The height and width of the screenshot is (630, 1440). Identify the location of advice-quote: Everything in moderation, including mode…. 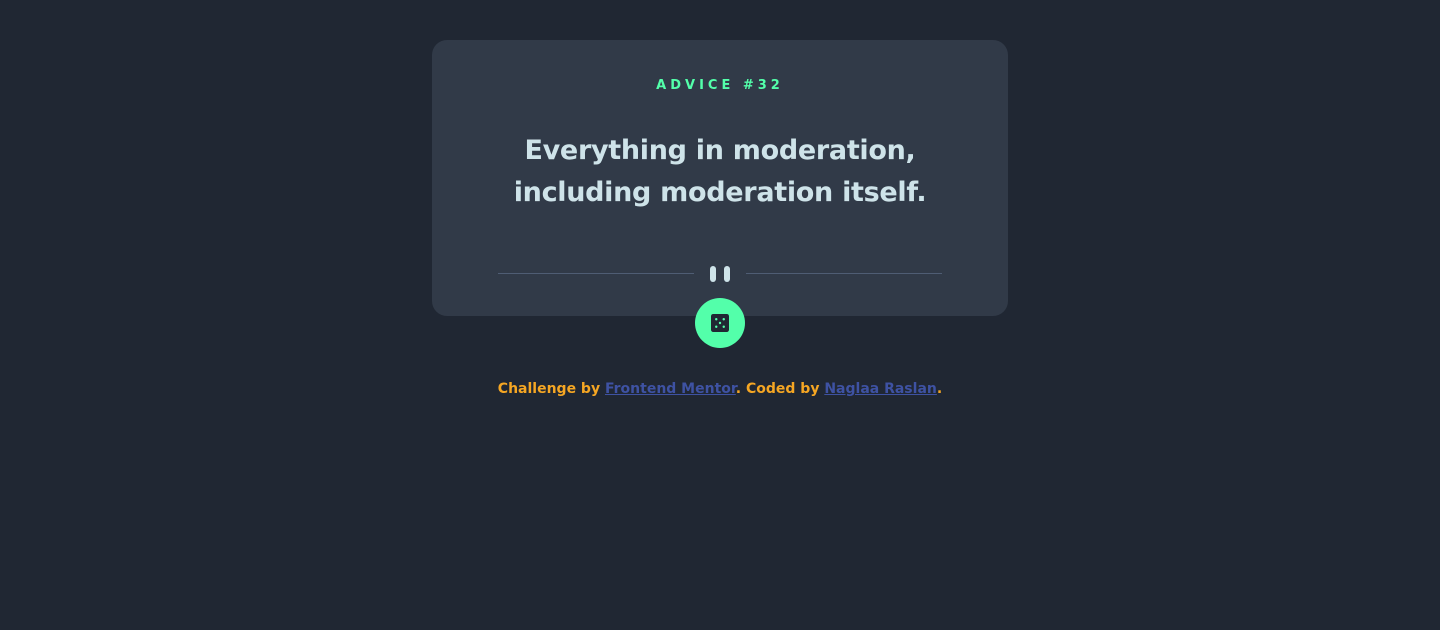
(720, 171).